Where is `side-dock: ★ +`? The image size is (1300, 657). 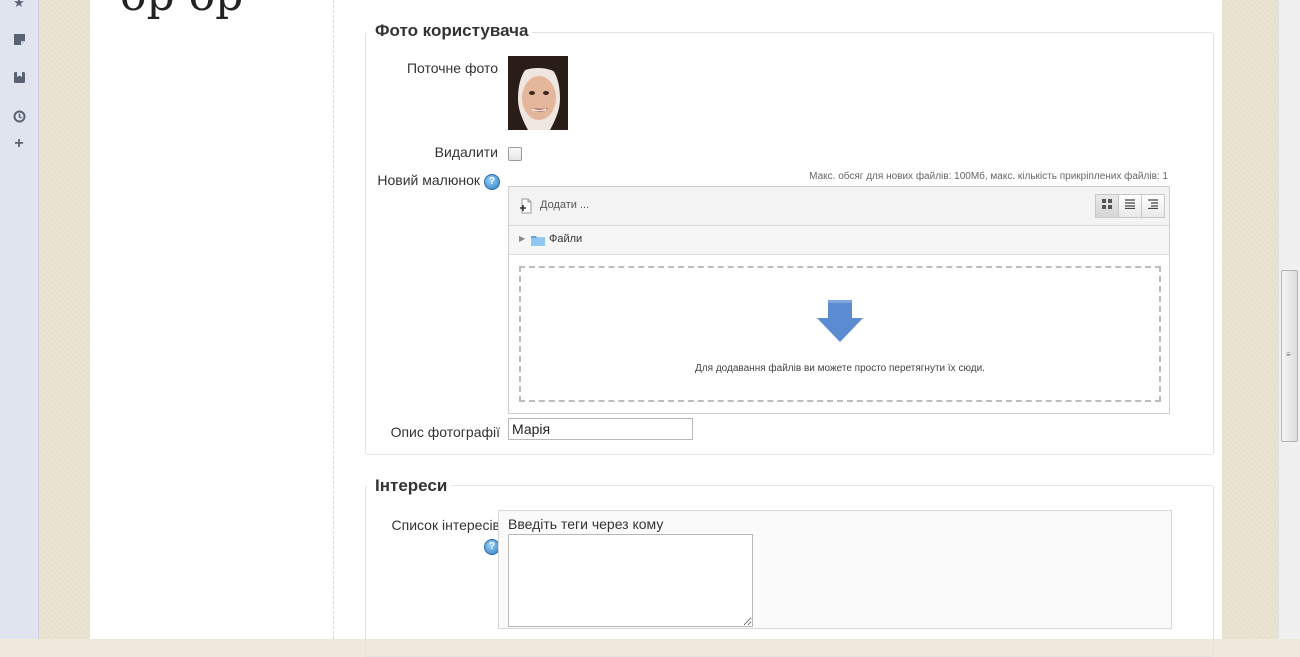 side-dock: ★ + is located at coordinates (19, 319).